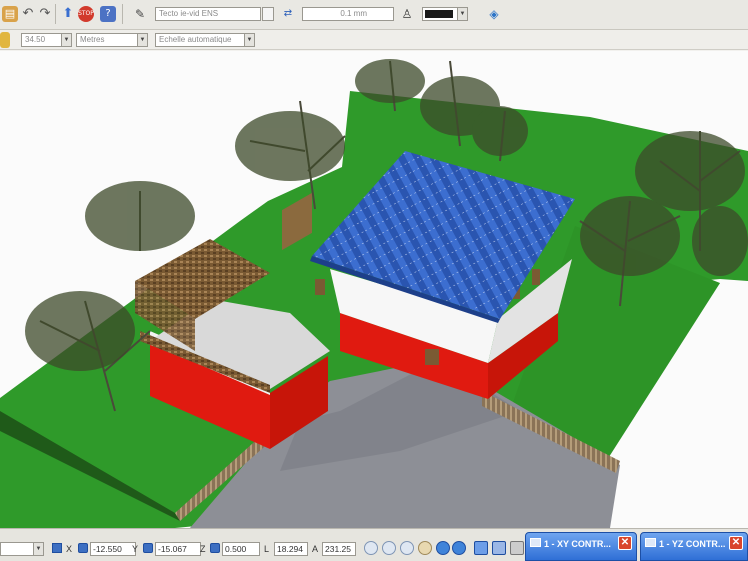  Describe the element at coordinates (517, 548) in the screenshot. I see `settings-icon` at that location.